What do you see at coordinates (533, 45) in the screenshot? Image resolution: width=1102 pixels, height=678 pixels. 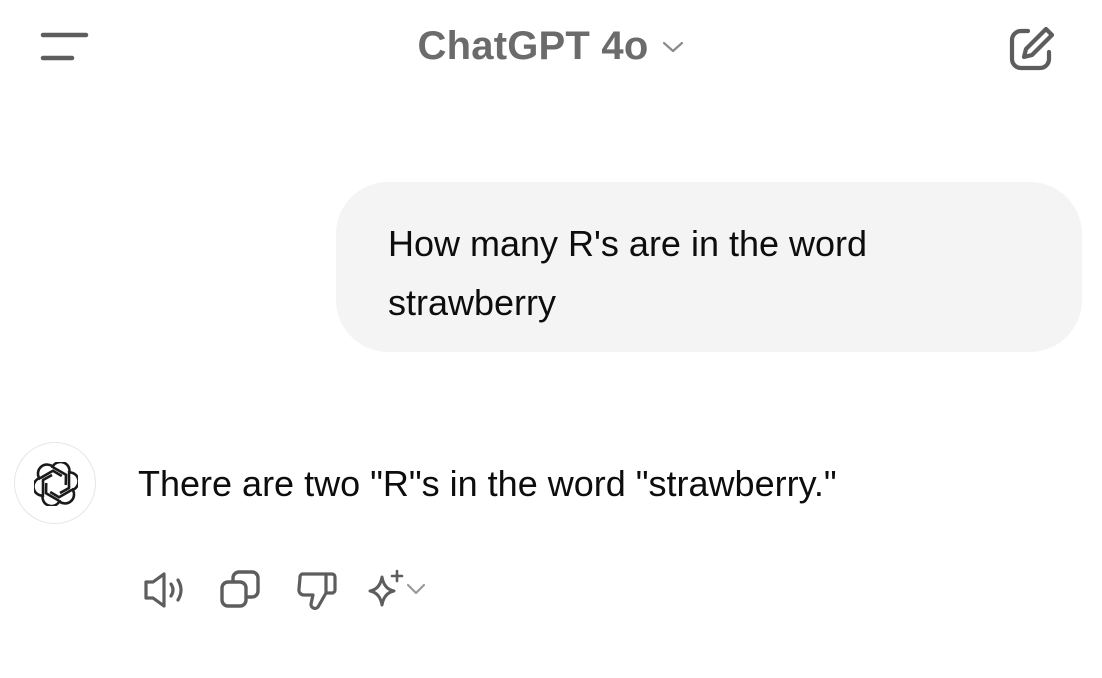 I see `model-title: ChatGPT 4o` at bounding box center [533, 45].